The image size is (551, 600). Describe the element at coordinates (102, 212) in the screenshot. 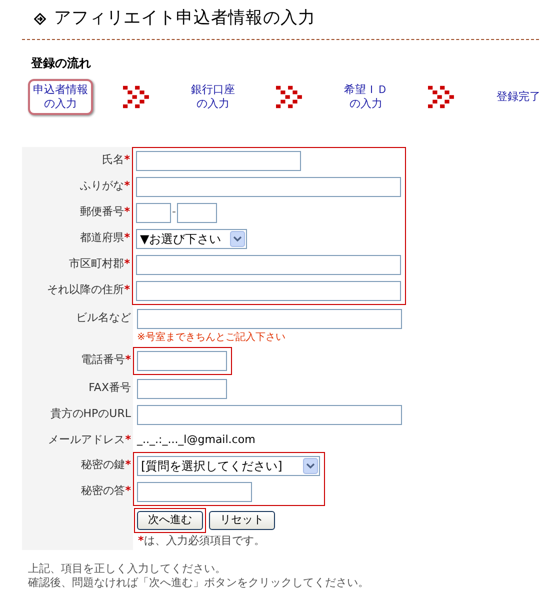

I see `field-label: 郵便番号` at that location.